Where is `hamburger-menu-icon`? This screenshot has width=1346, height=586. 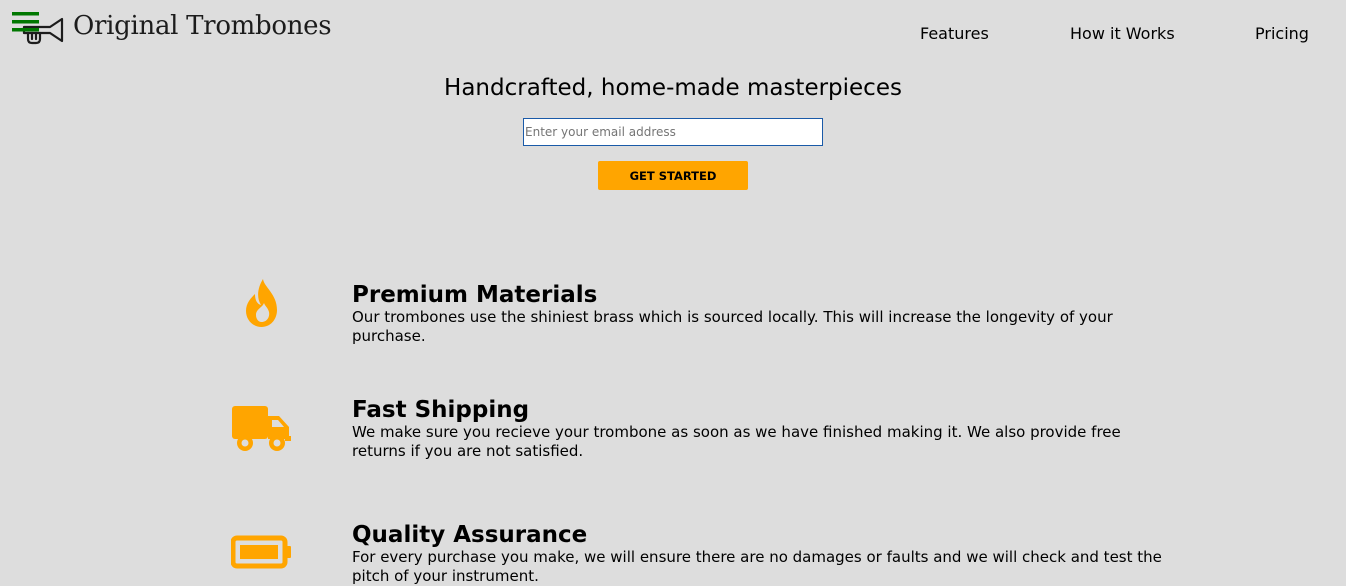 hamburger-menu-icon is located at coordinates (25, 22).